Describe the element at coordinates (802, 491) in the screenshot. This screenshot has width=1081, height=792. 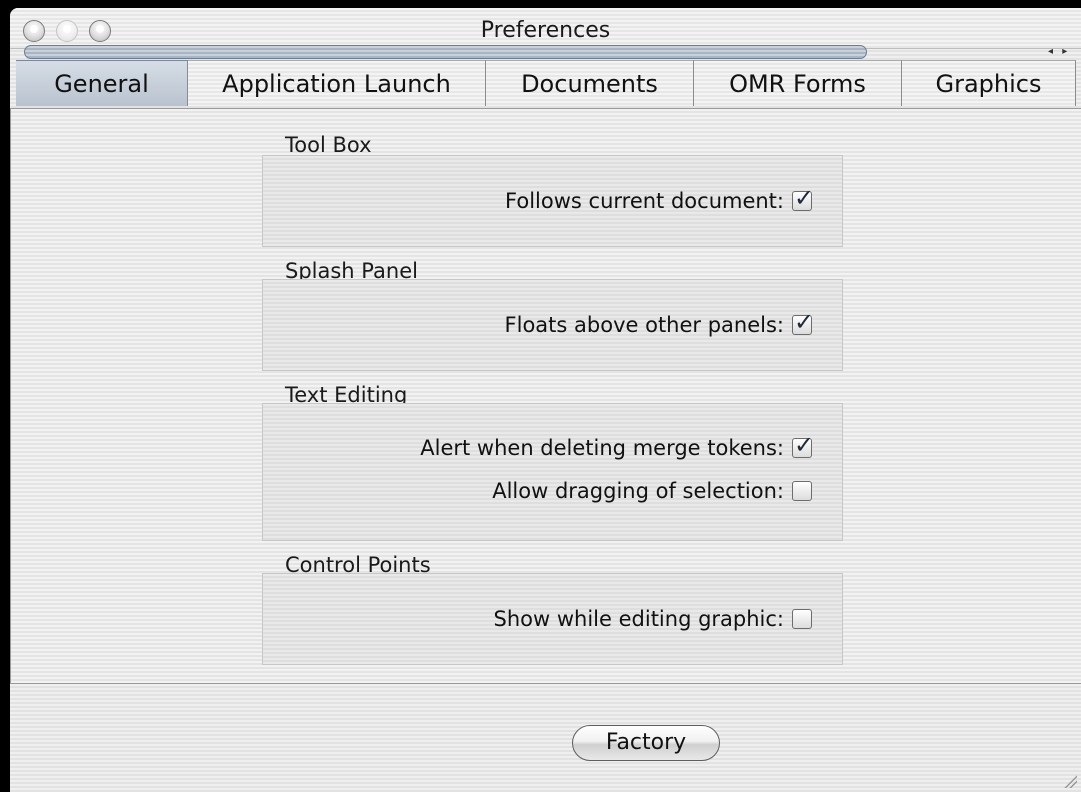
I see `allow-dragging-selection-checkbox` at that location.